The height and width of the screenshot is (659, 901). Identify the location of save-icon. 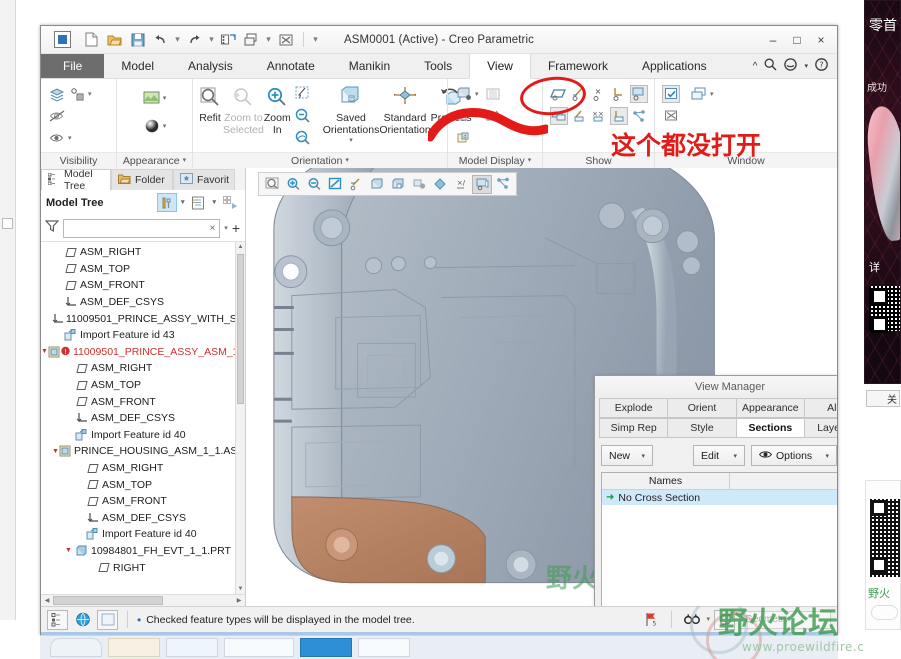
(137, 39).